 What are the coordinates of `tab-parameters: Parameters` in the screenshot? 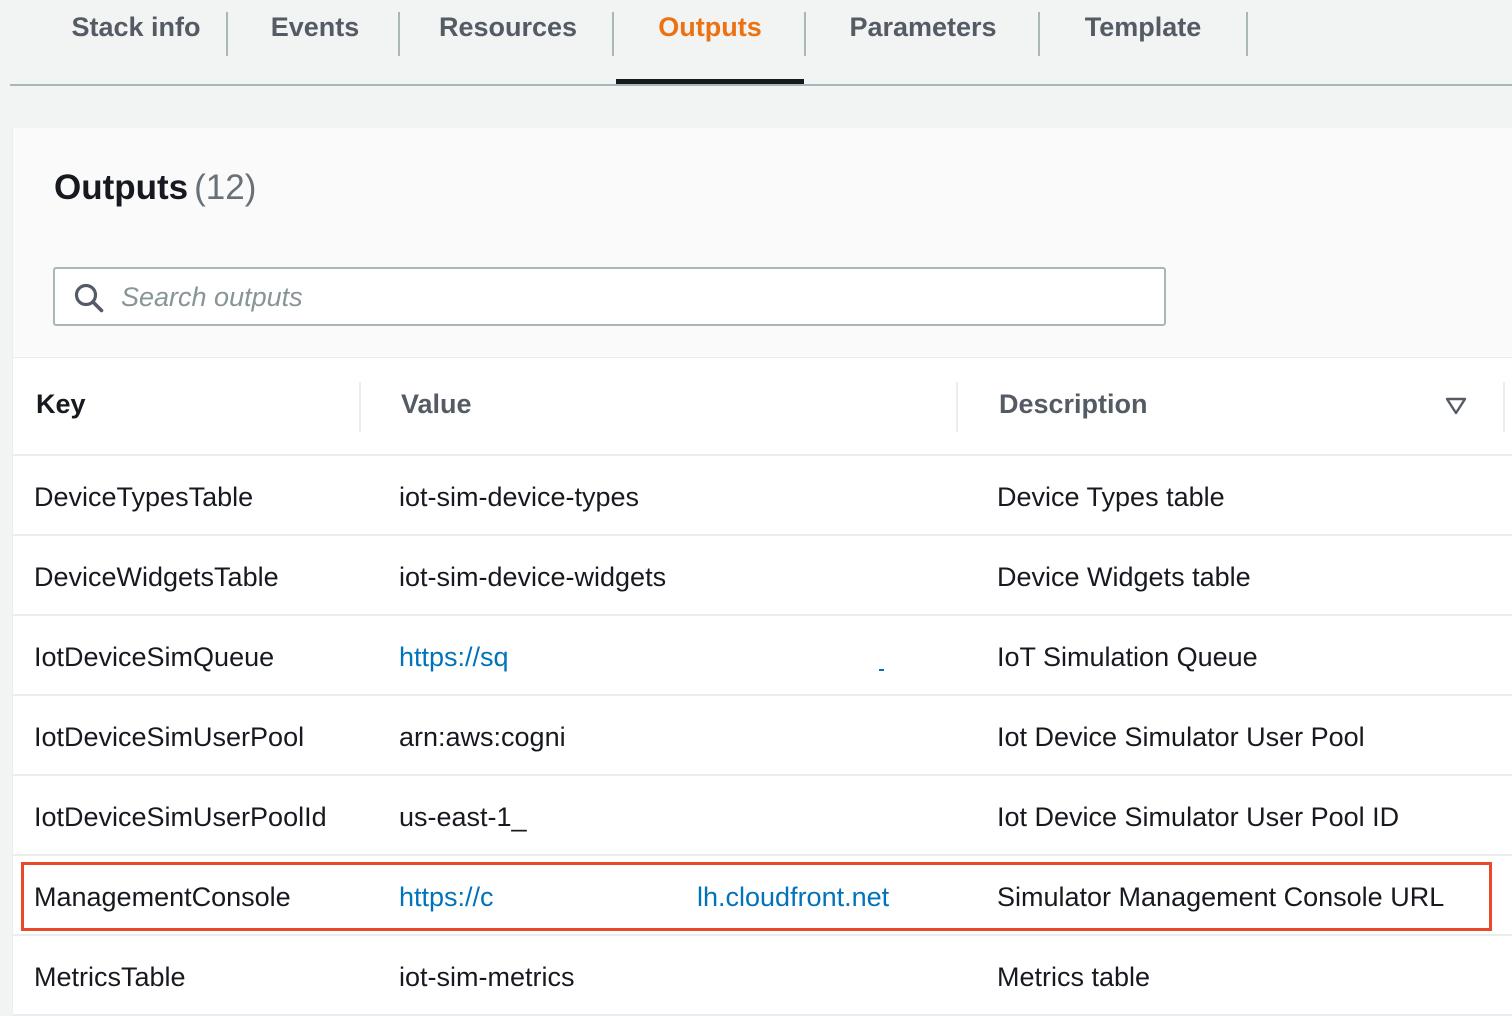 It's located at (923, 42).